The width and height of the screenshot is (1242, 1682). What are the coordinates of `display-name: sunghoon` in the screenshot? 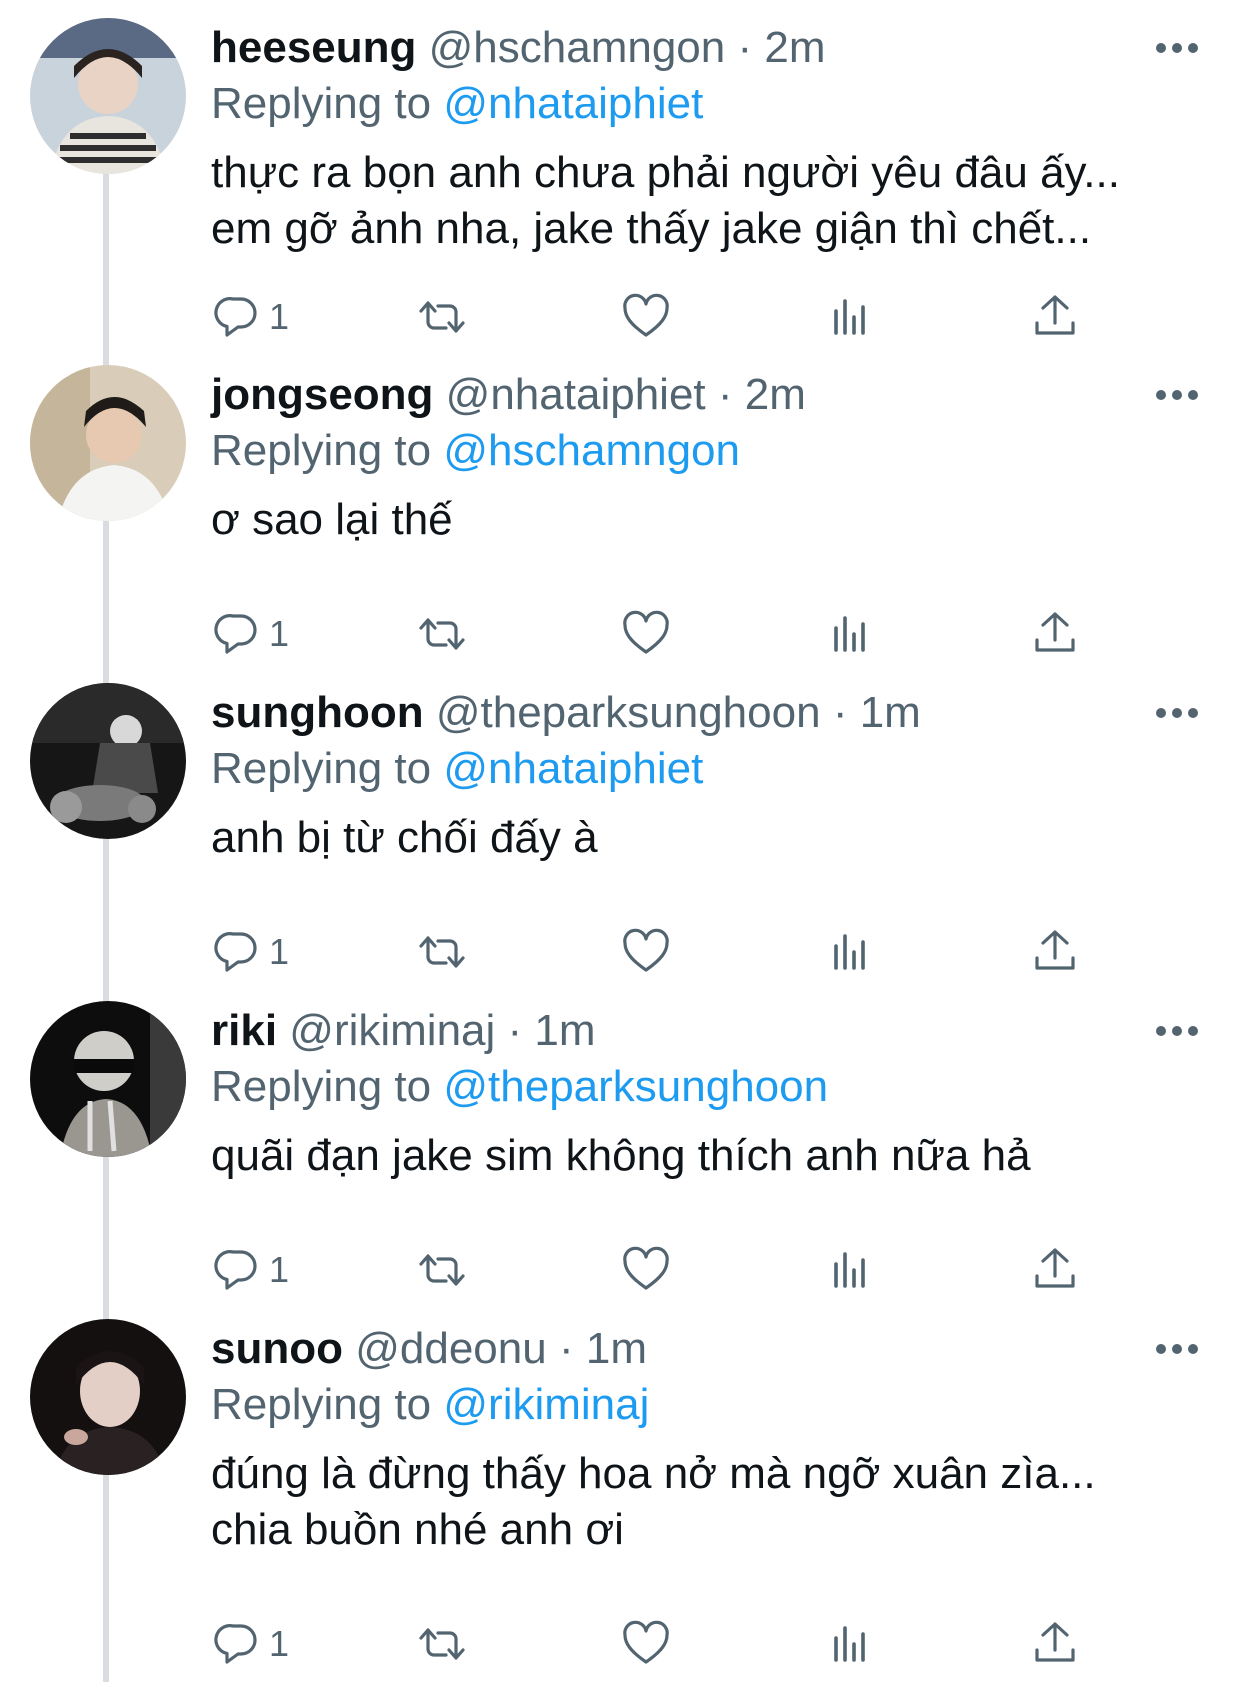 It's located at (317, 712).